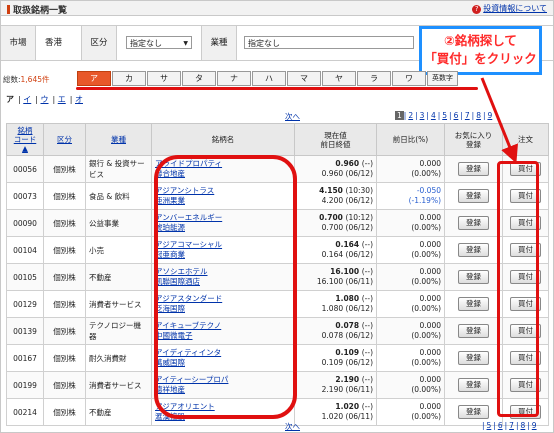  Describe the element at coordinates (332, 173) in the screenshot. I see `prev-close: 0.960` at that location.